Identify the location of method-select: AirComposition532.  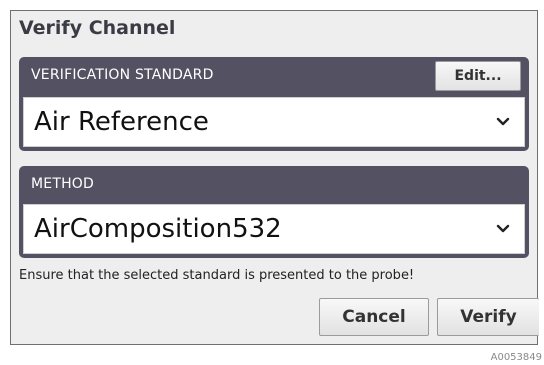
(274, 229).